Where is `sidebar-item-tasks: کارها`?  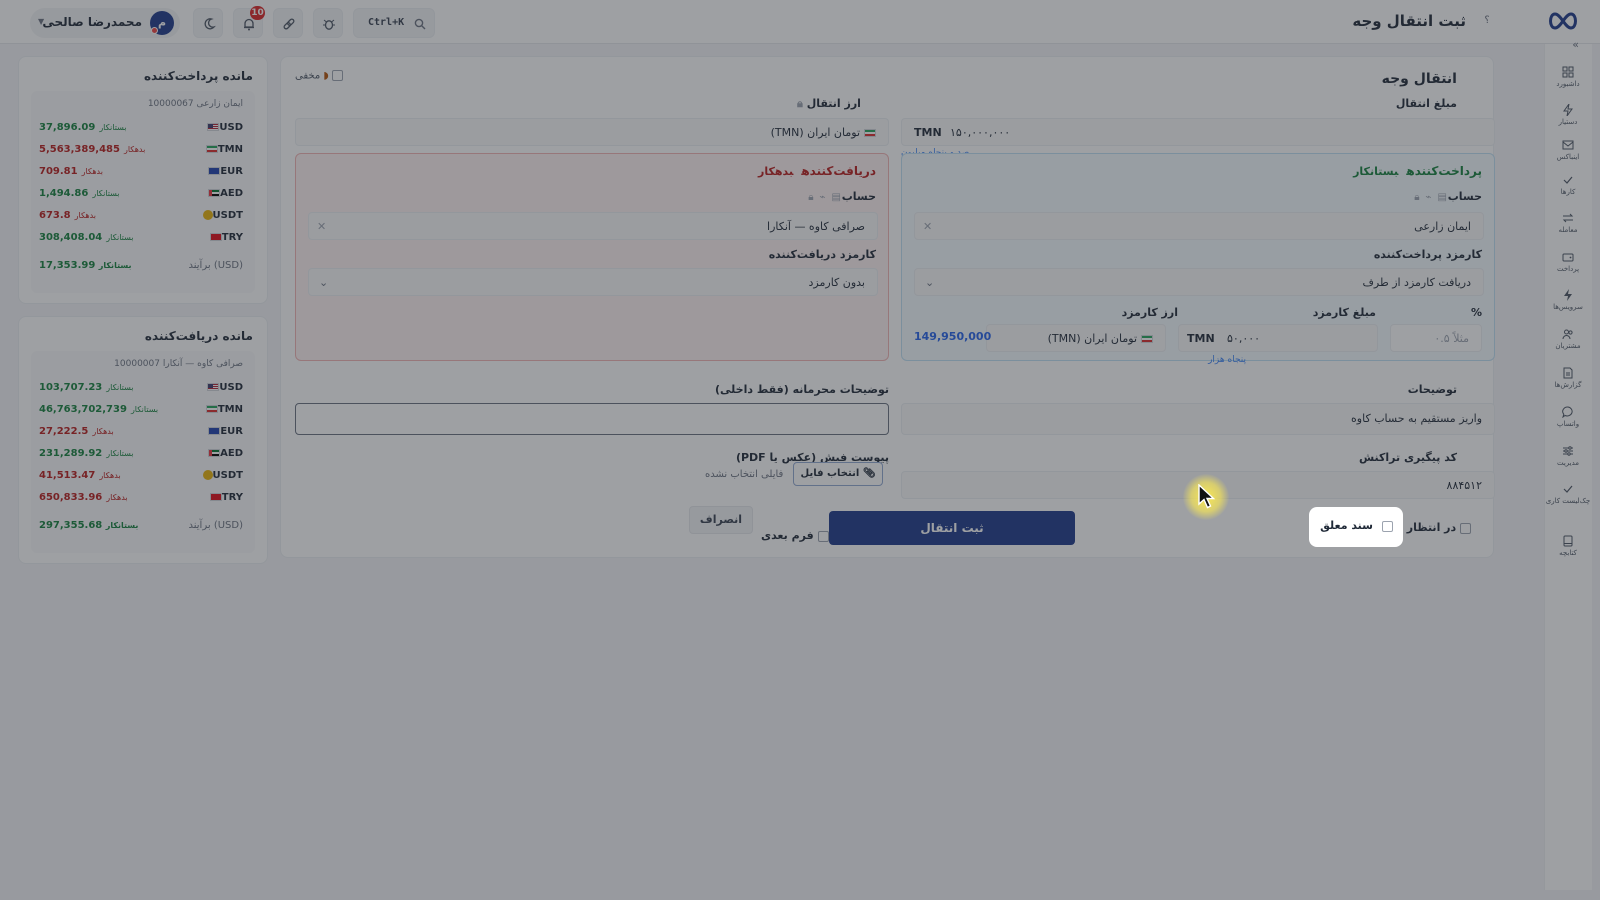
sidebar-item-tasks: کارها is located at coordinates (1568, 192).